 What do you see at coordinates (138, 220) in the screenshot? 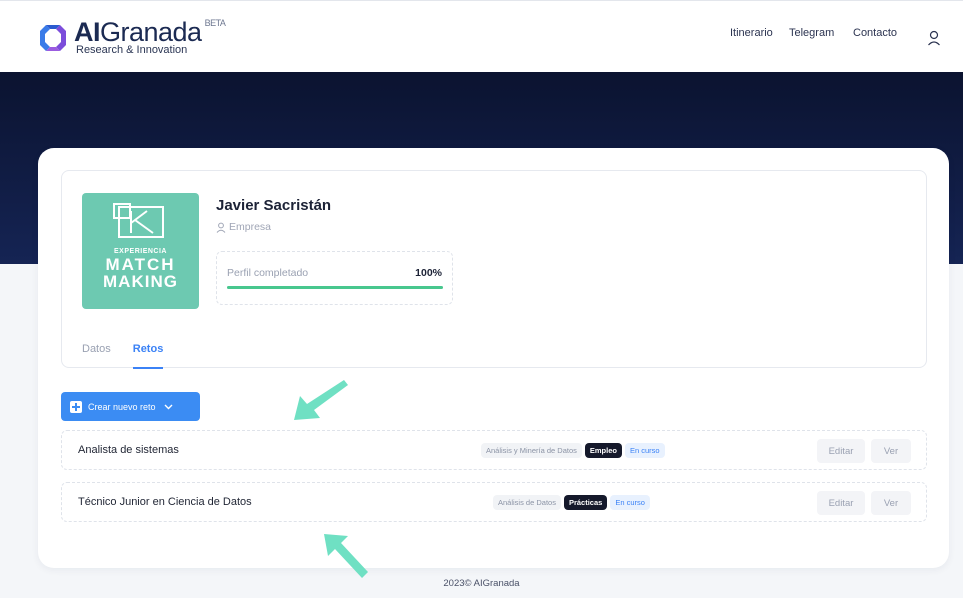
I see `match-logo-icon` at bounding box center [138, 220].